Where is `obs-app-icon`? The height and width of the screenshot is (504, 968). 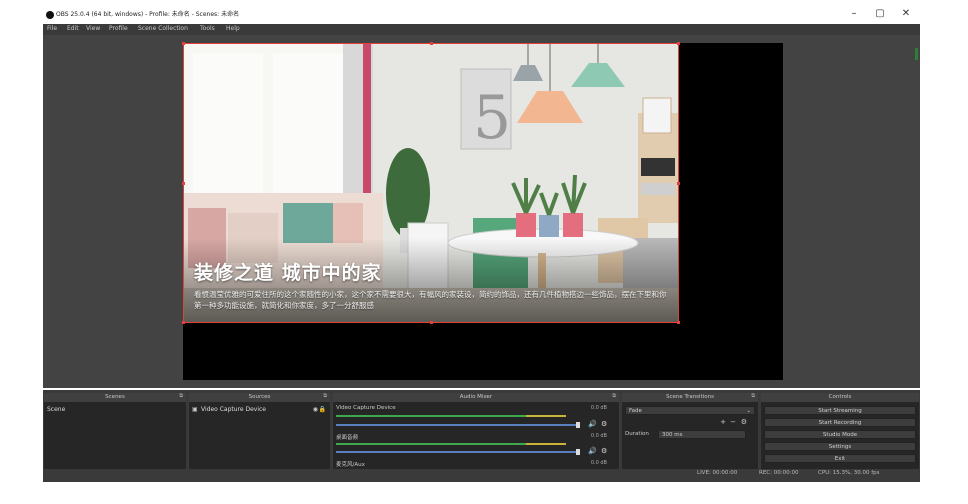 obs-app-icon is located at coordinates (50, 15).